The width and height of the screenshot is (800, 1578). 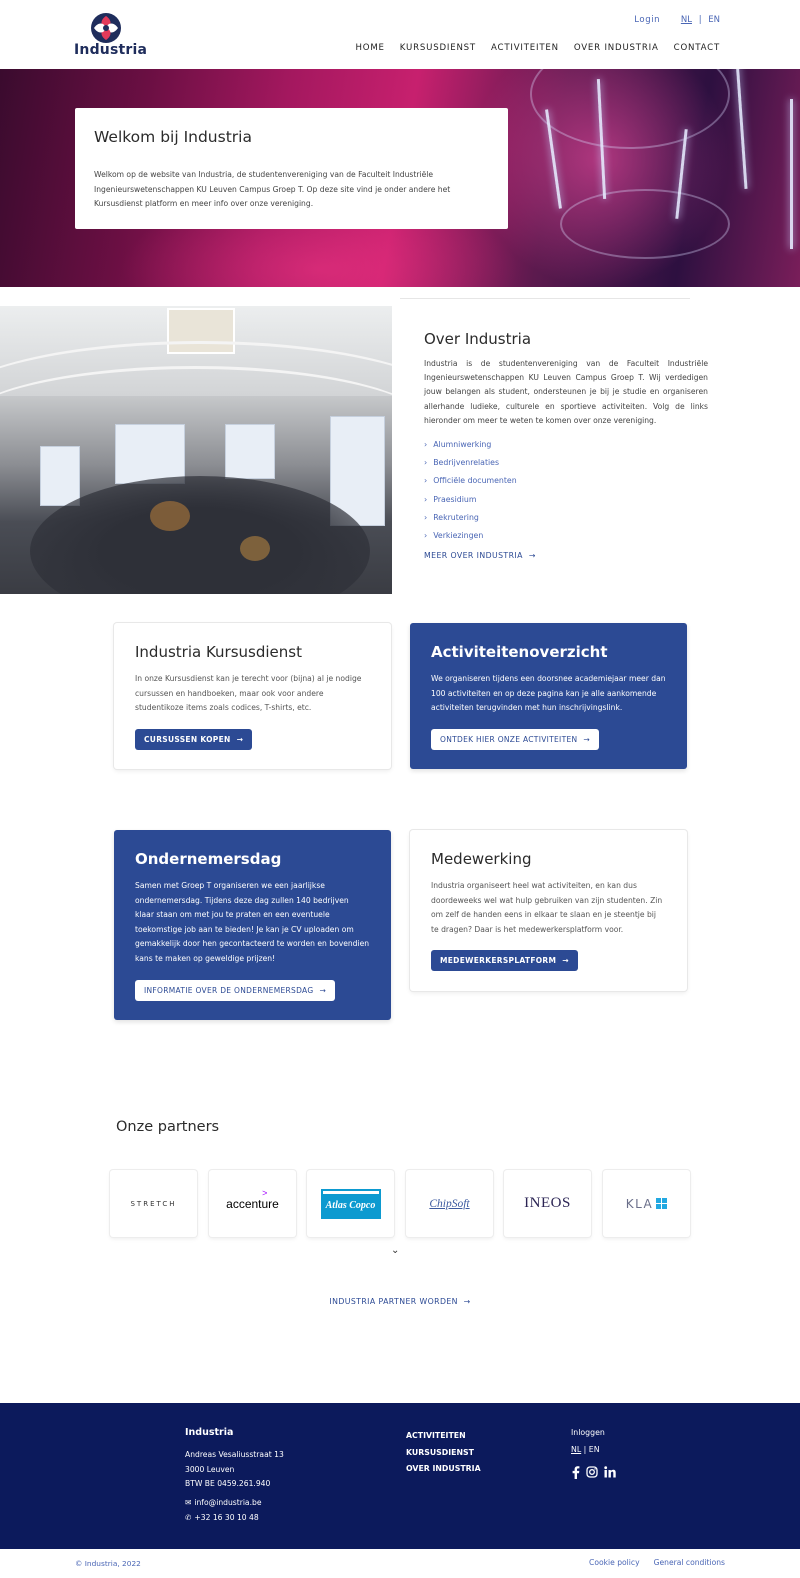 I want to click on footer-lang-switch: NL | EN, so click(x=593, y=1449).